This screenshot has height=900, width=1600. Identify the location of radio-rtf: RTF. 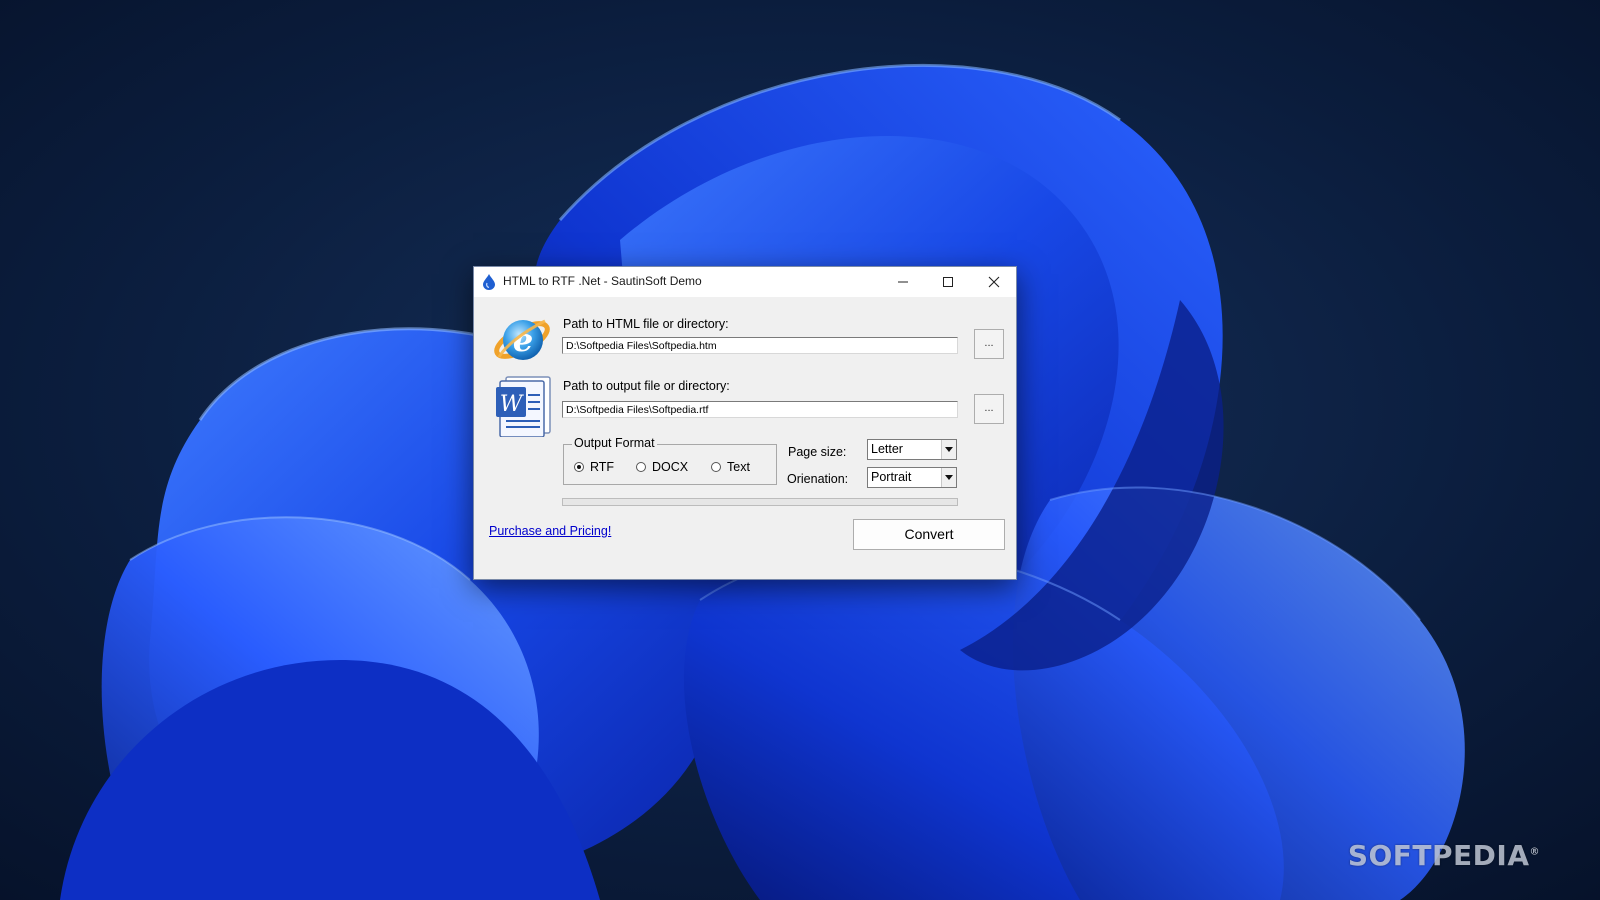
(594, 467).